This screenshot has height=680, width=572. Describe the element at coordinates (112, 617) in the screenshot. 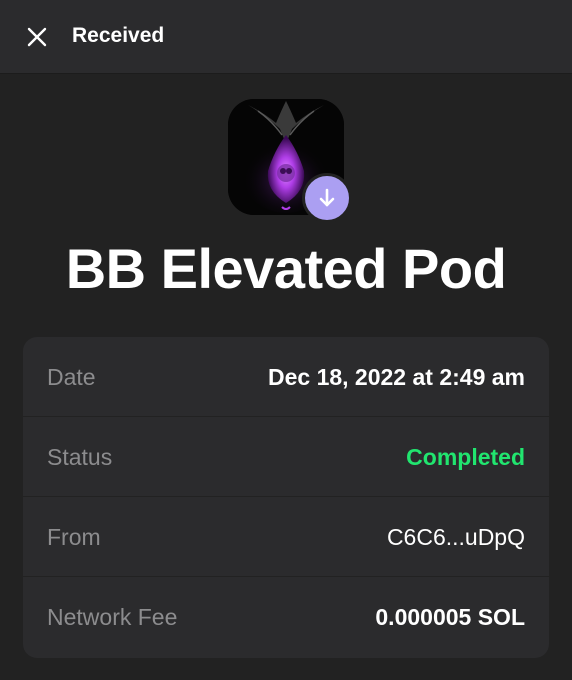

I see `network-fee-label: Network Fee` at that location.